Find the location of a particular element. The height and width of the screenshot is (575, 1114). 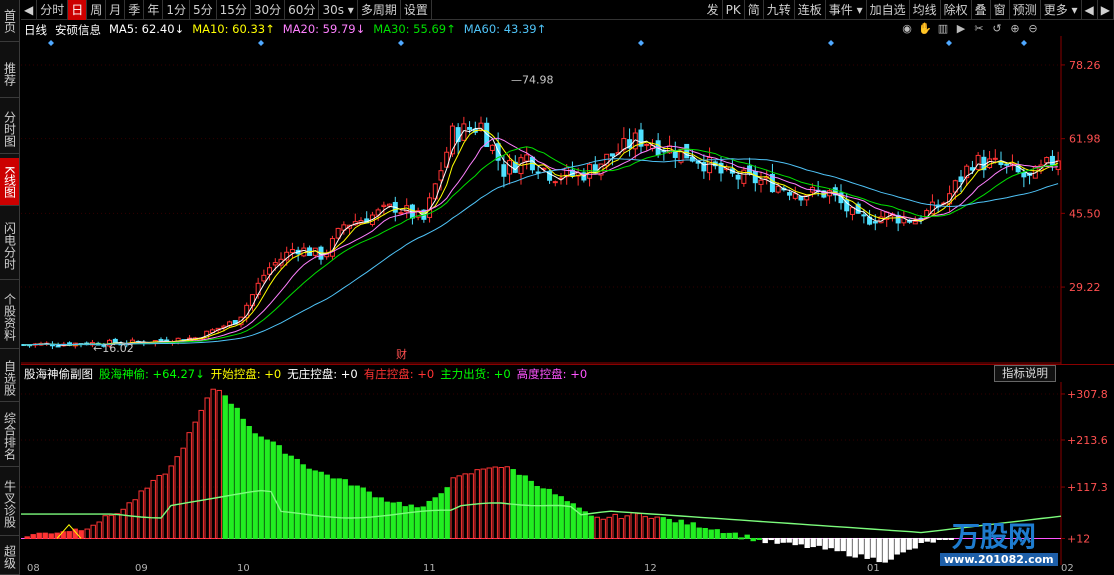

scissors-icon: ✂ is located at coordinates (979, 29).